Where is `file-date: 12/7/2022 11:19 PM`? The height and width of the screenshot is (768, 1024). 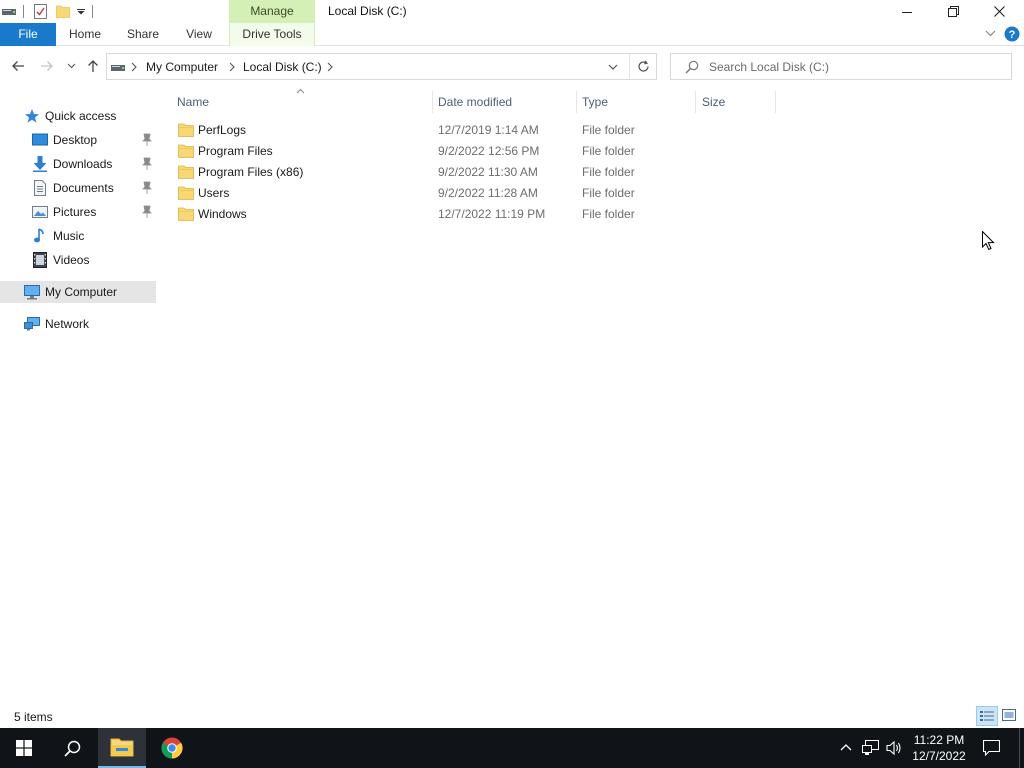 file-date: 12/7/2022 11:19 PM is located at coordinates (492, 214).